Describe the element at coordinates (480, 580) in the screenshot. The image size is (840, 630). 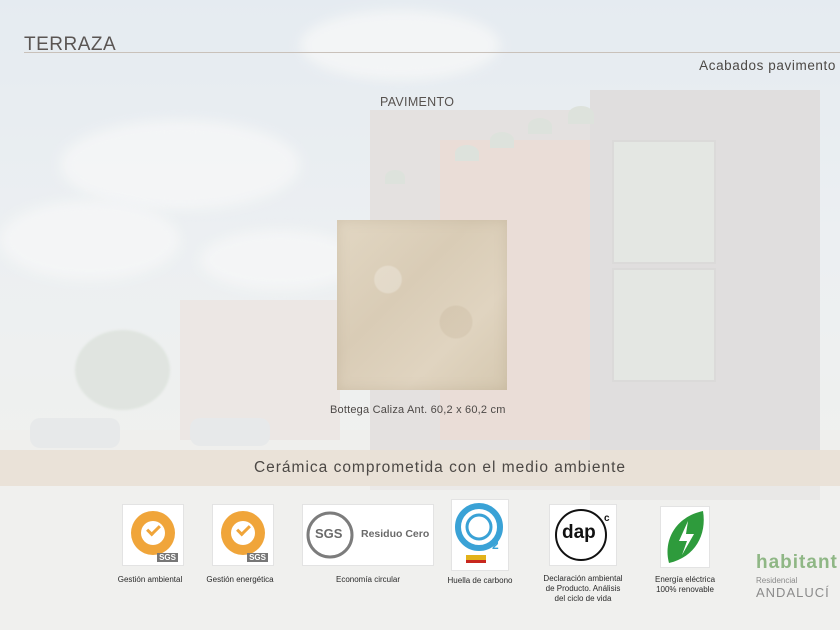
I see `cert-label: Huella de carbono` at that location.